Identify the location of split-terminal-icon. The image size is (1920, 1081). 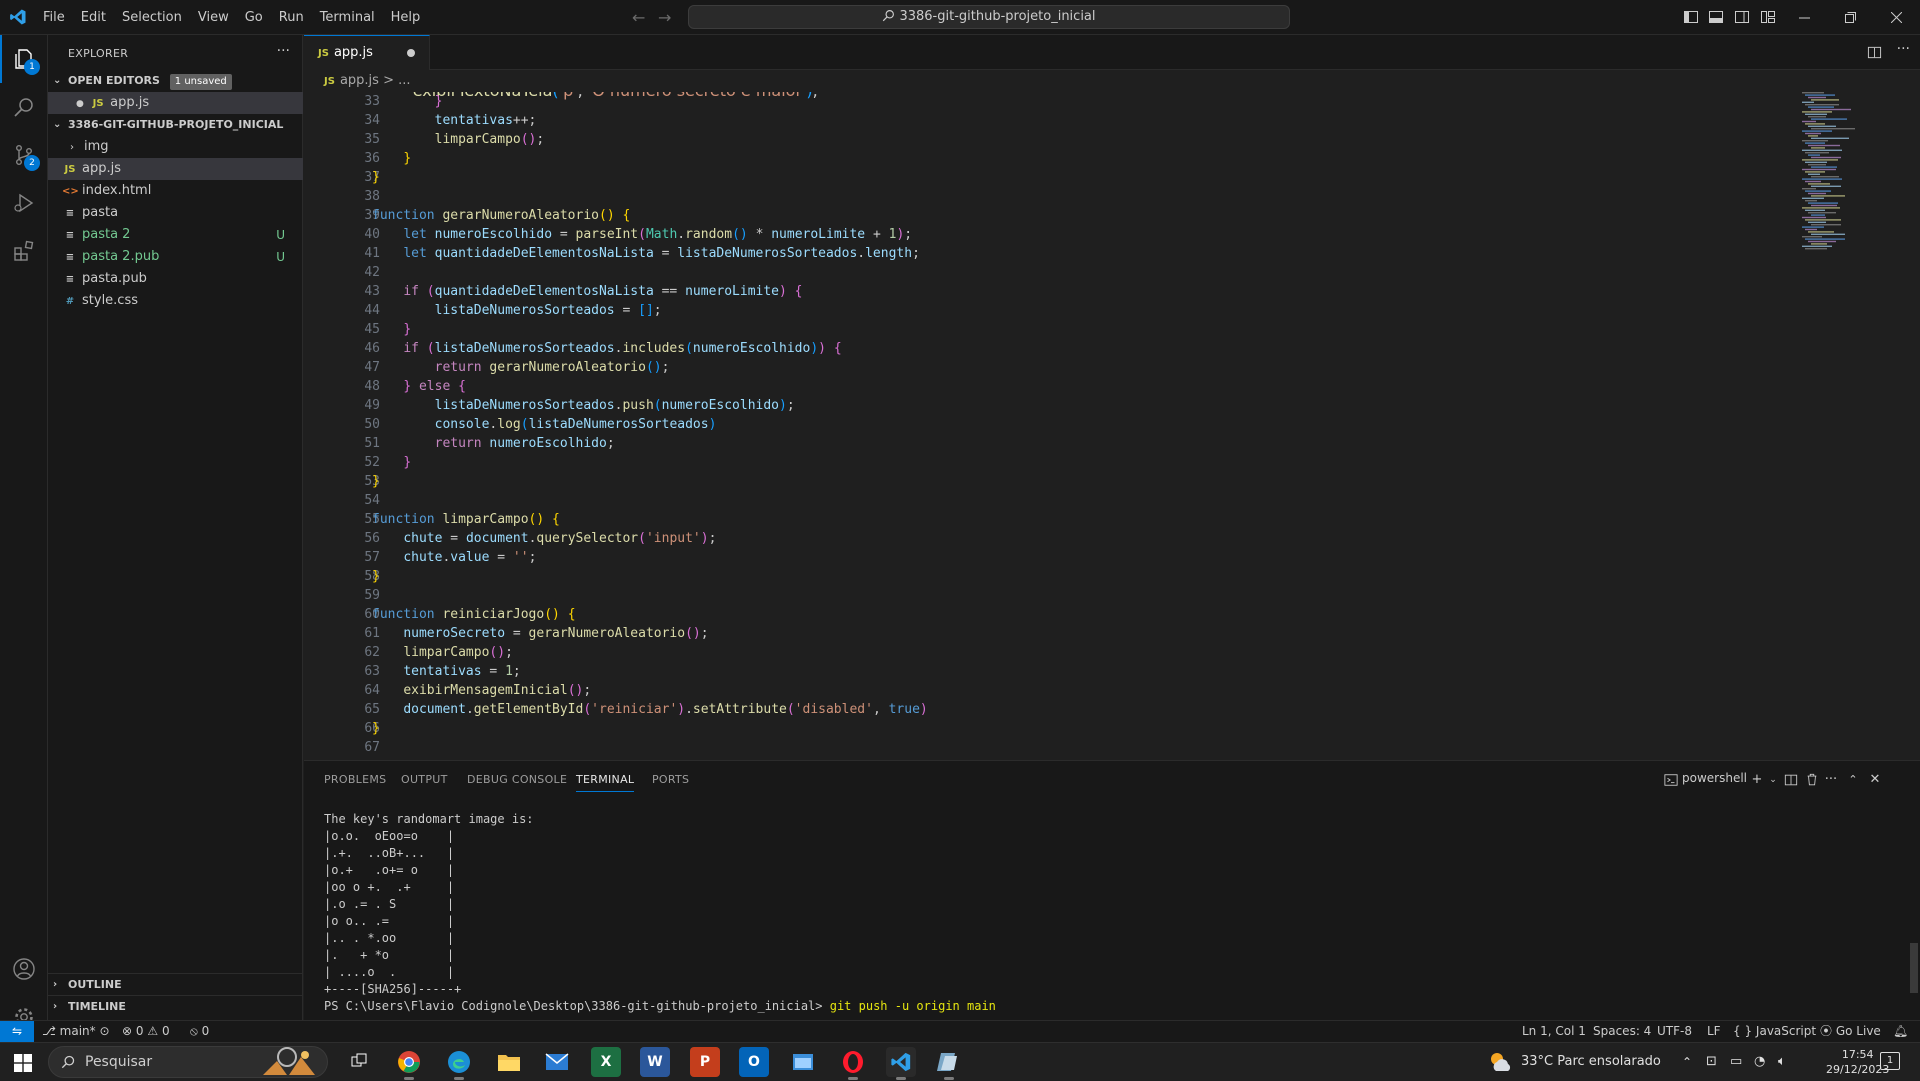
(1791, 780).